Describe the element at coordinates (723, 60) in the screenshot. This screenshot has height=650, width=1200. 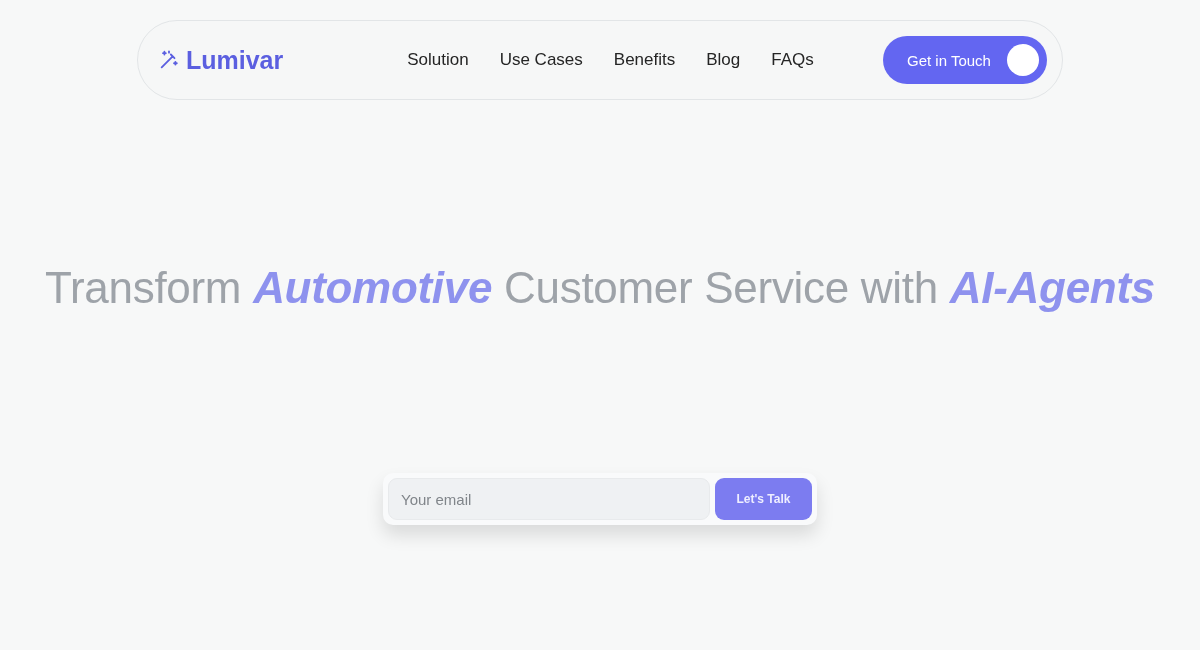
I see `nav-link: Blog` at that location.